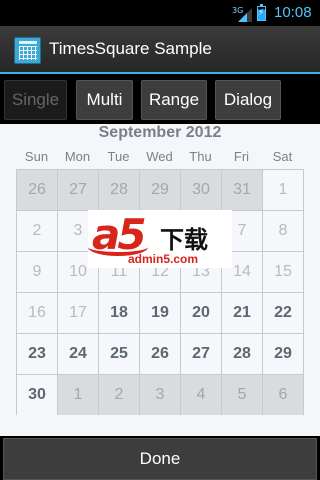 The image size is (320, 480). I want to click on signal-icon, so click(245, 15).